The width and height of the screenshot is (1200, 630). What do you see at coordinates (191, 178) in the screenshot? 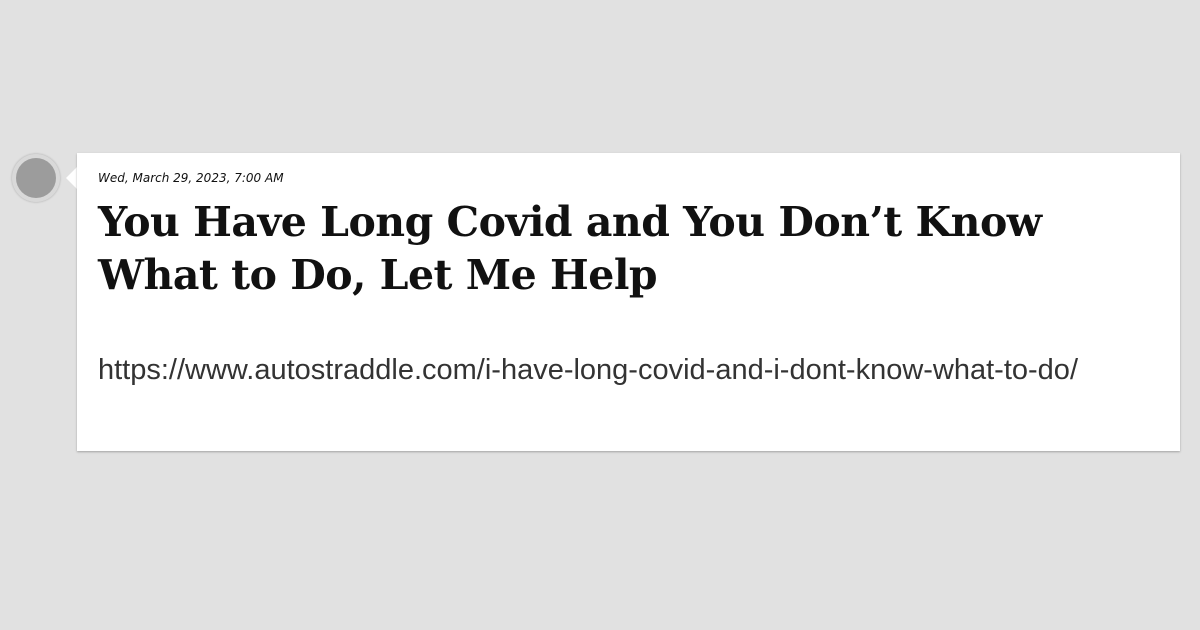
I see `post-timestamp: Wed, March 29, 2023, 7:00 AM` at bounding box center [191, 178].